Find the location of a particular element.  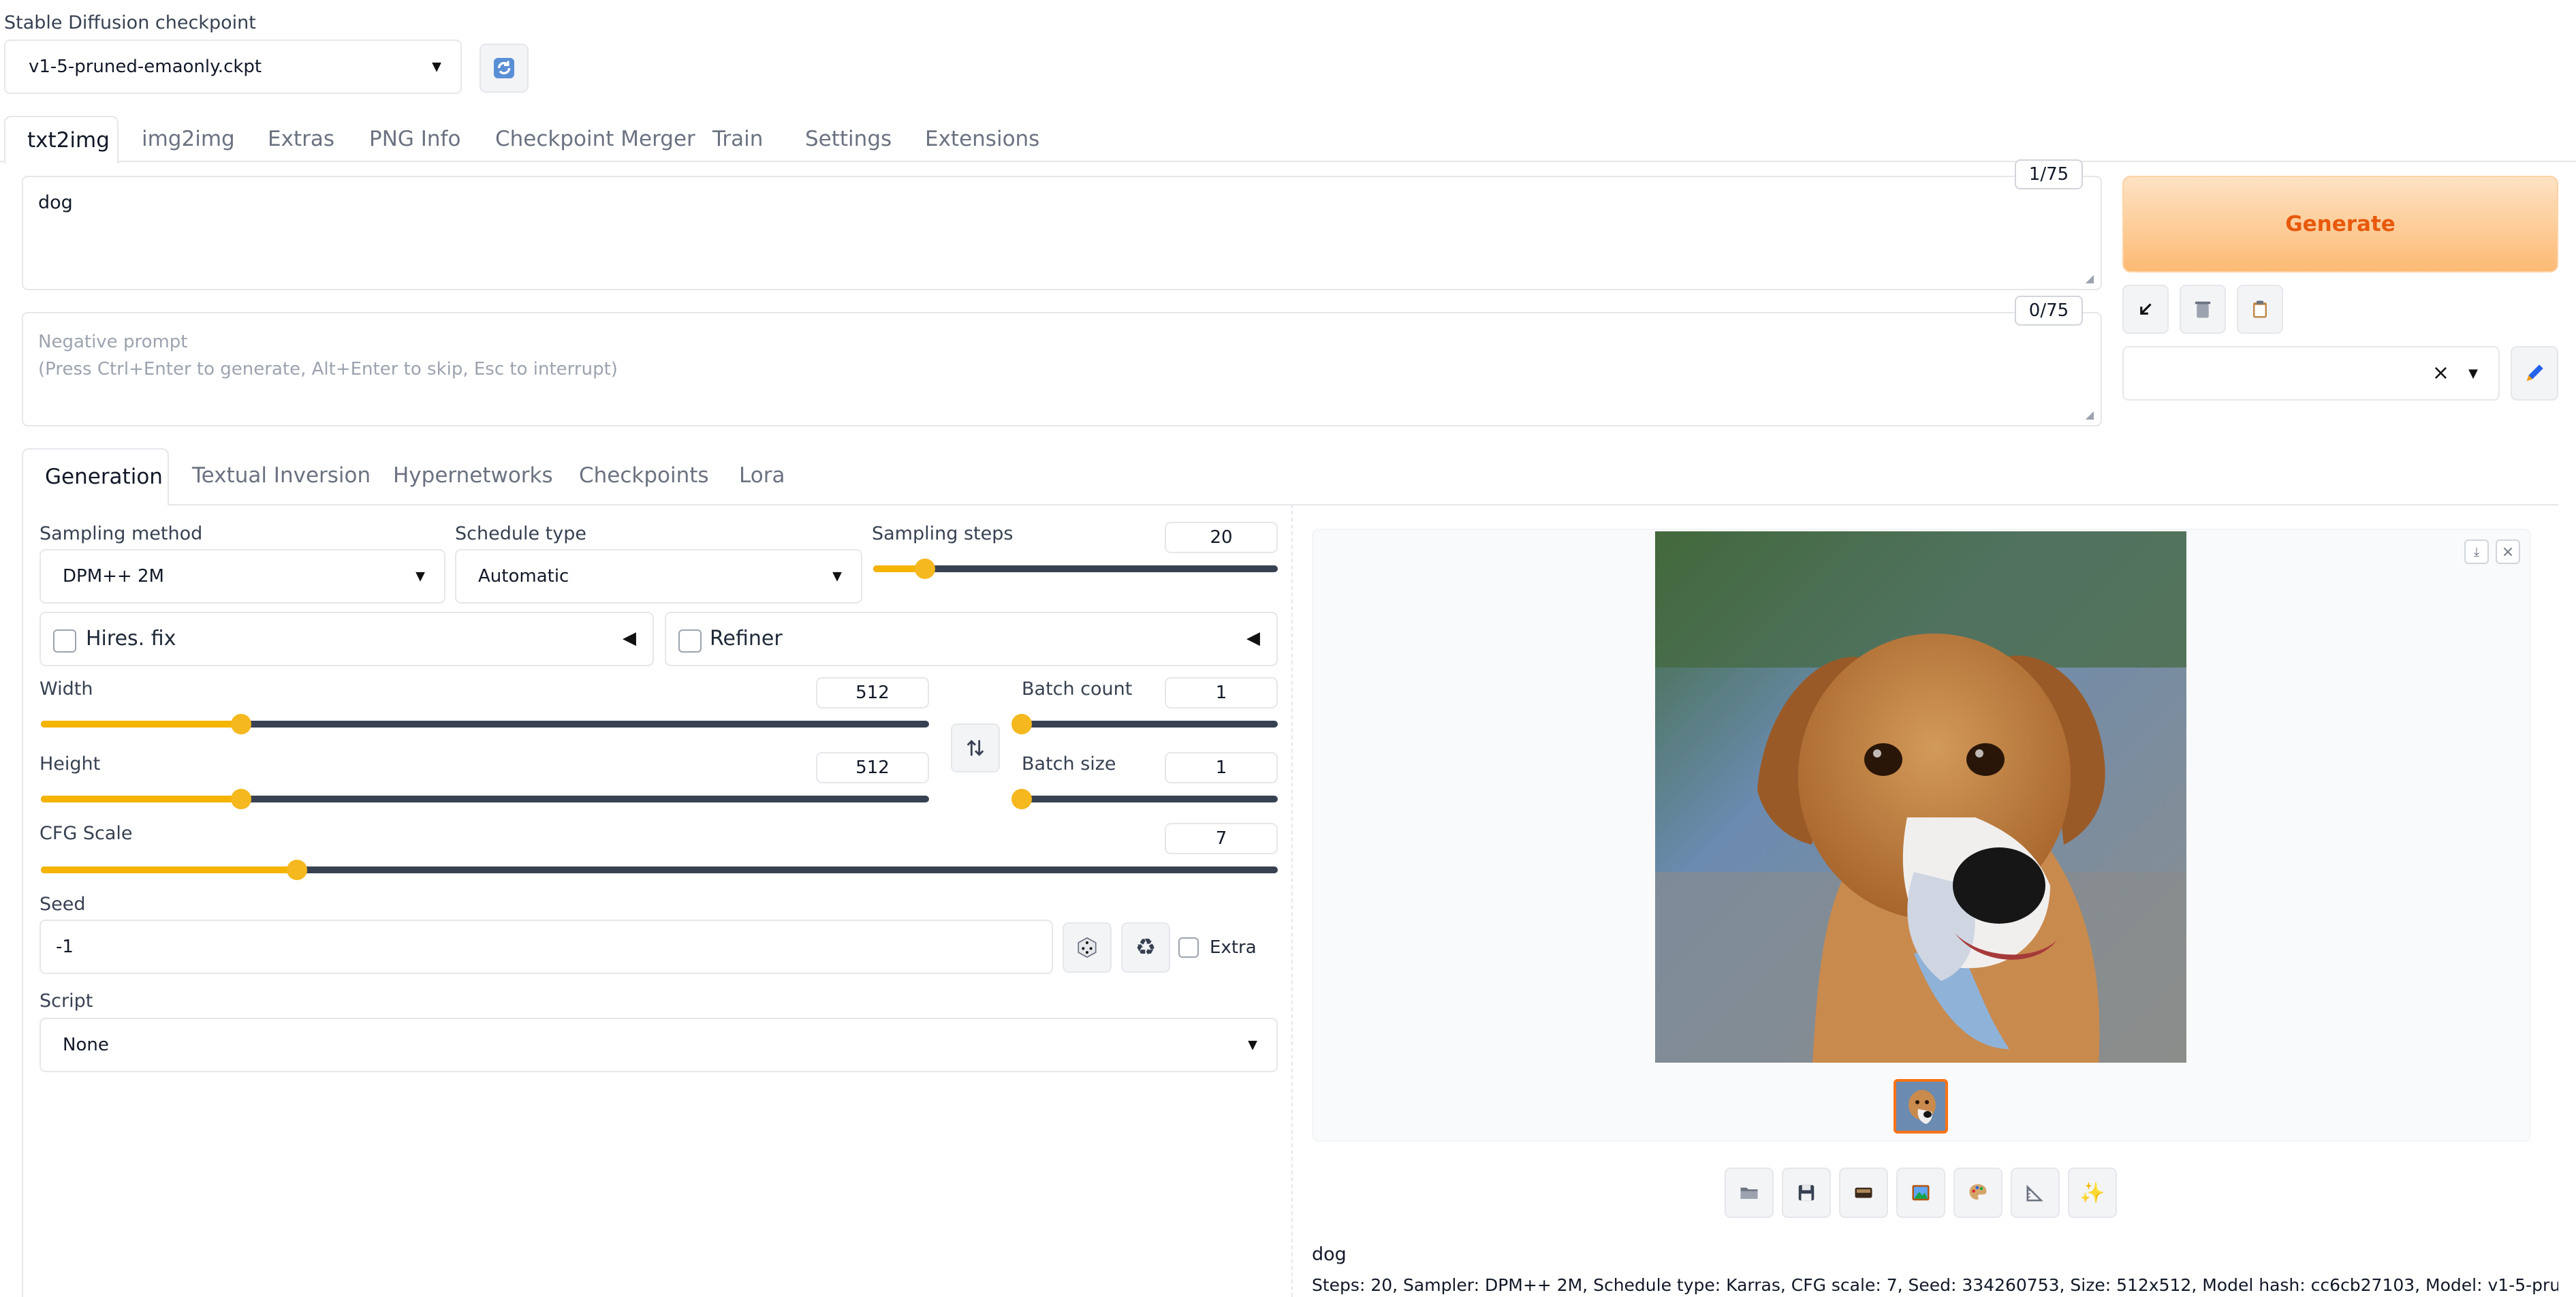

swap-dimensions-icon is located at coordinates (975, 748).